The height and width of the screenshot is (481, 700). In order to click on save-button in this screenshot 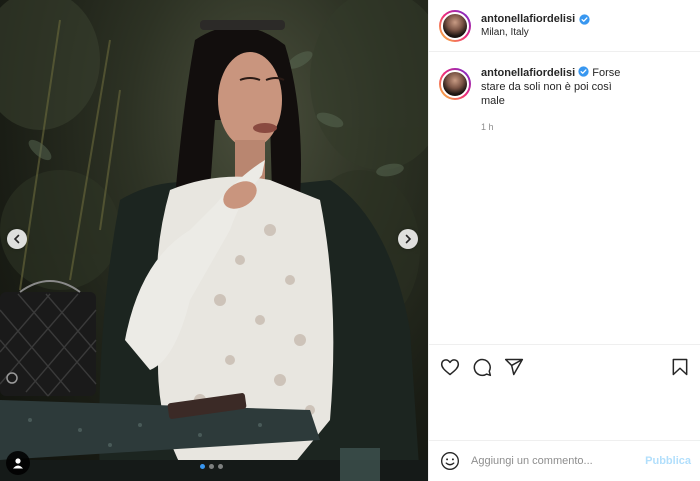, I will do `click(680, 367)`.